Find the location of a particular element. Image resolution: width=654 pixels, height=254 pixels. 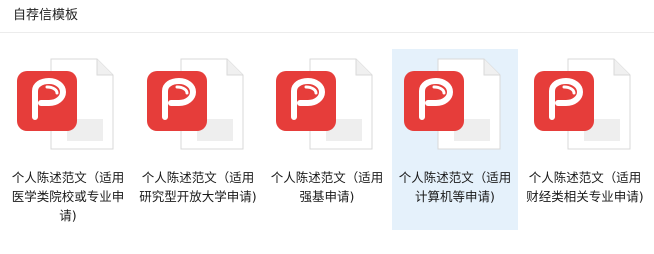

file-item: 个人陈述范文（适用研究型开放大学申请) is located at coordinates (198, 139).